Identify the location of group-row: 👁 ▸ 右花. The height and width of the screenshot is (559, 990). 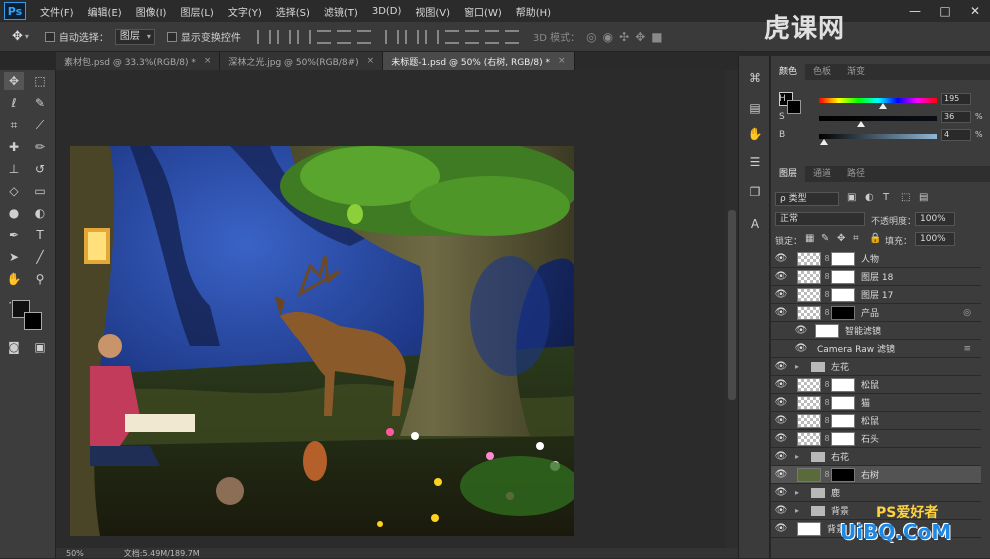
(876, 457).